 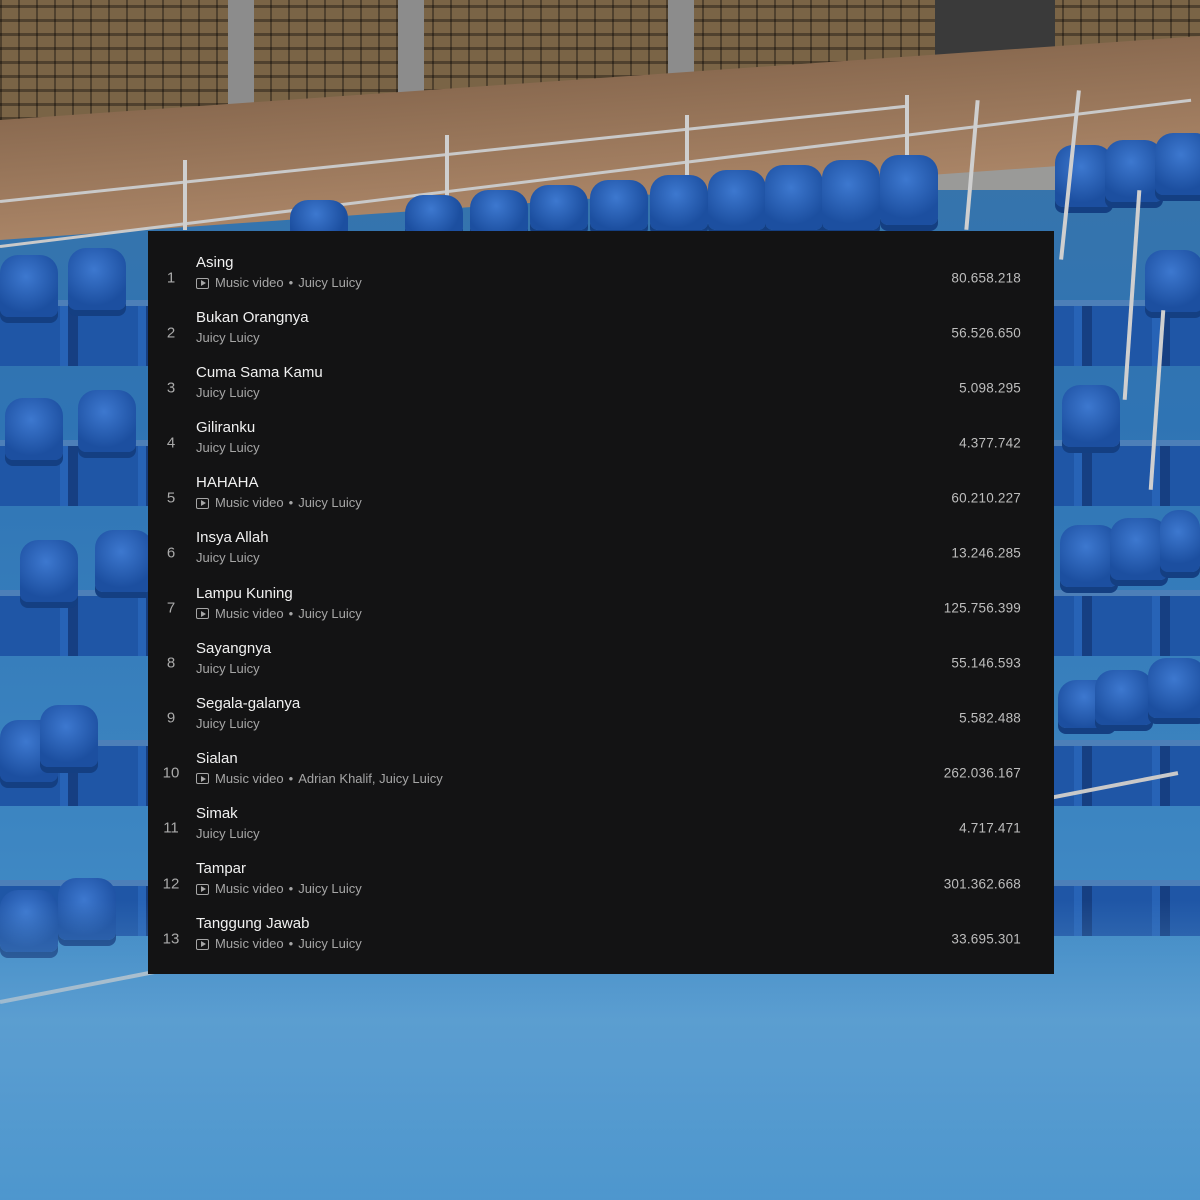 I want to click on track-title: Tanggung Jawab, so click(x=279, y=924).